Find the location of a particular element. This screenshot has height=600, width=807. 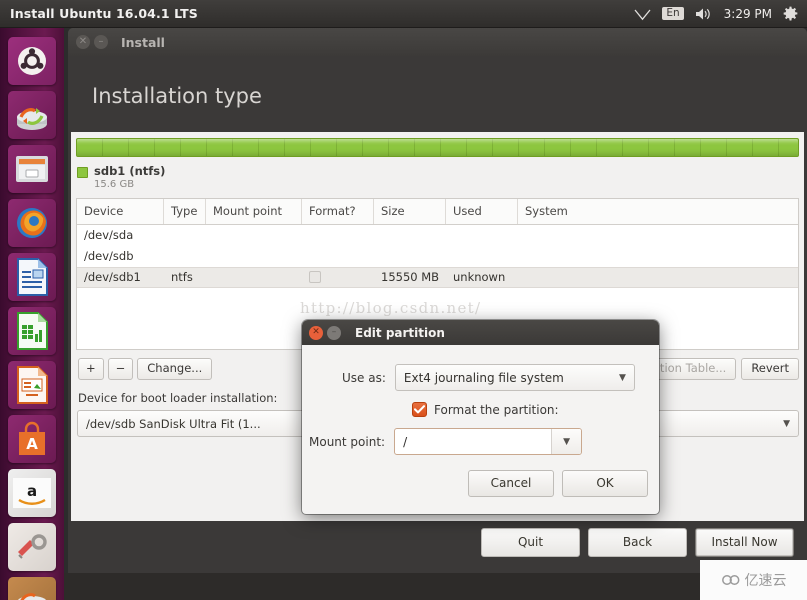

cell-device: /dev/sdb1 is located at coordinates (112, 277).